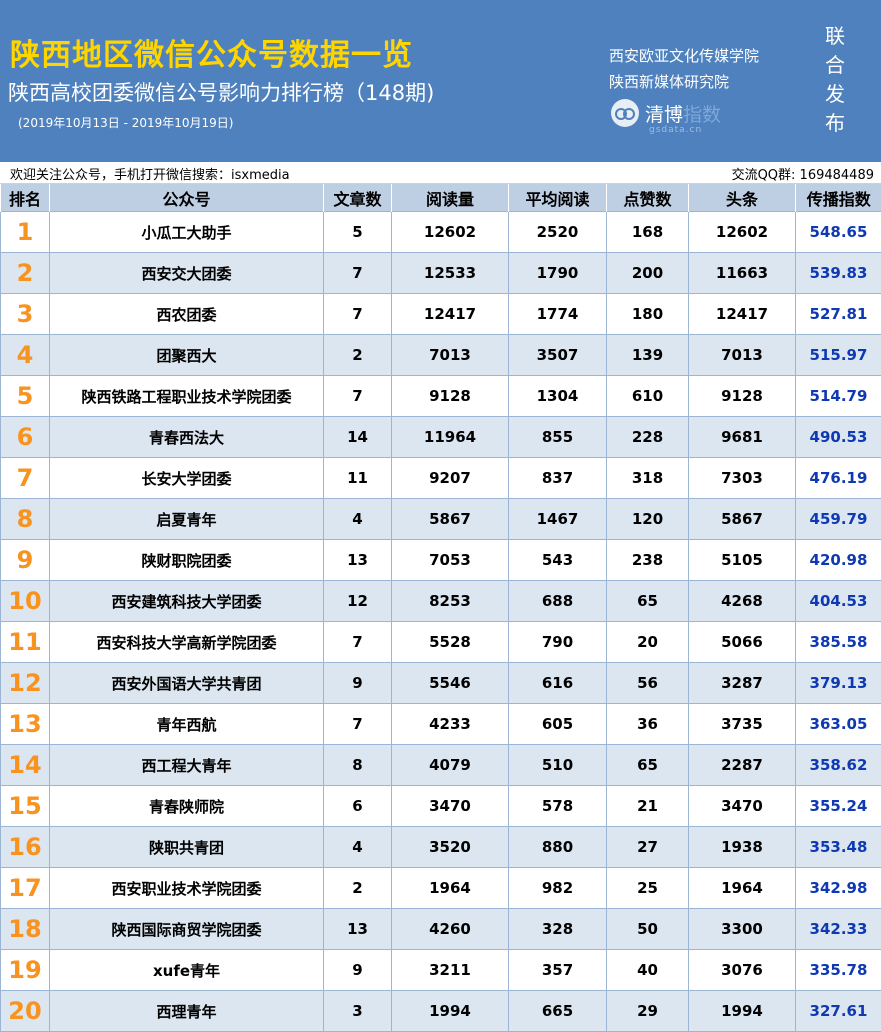 This screenshot has width=881, height=1032. Describe the element at coordinates (357, 888) in the screenshot. I see `articles-cell: 2` at that location.